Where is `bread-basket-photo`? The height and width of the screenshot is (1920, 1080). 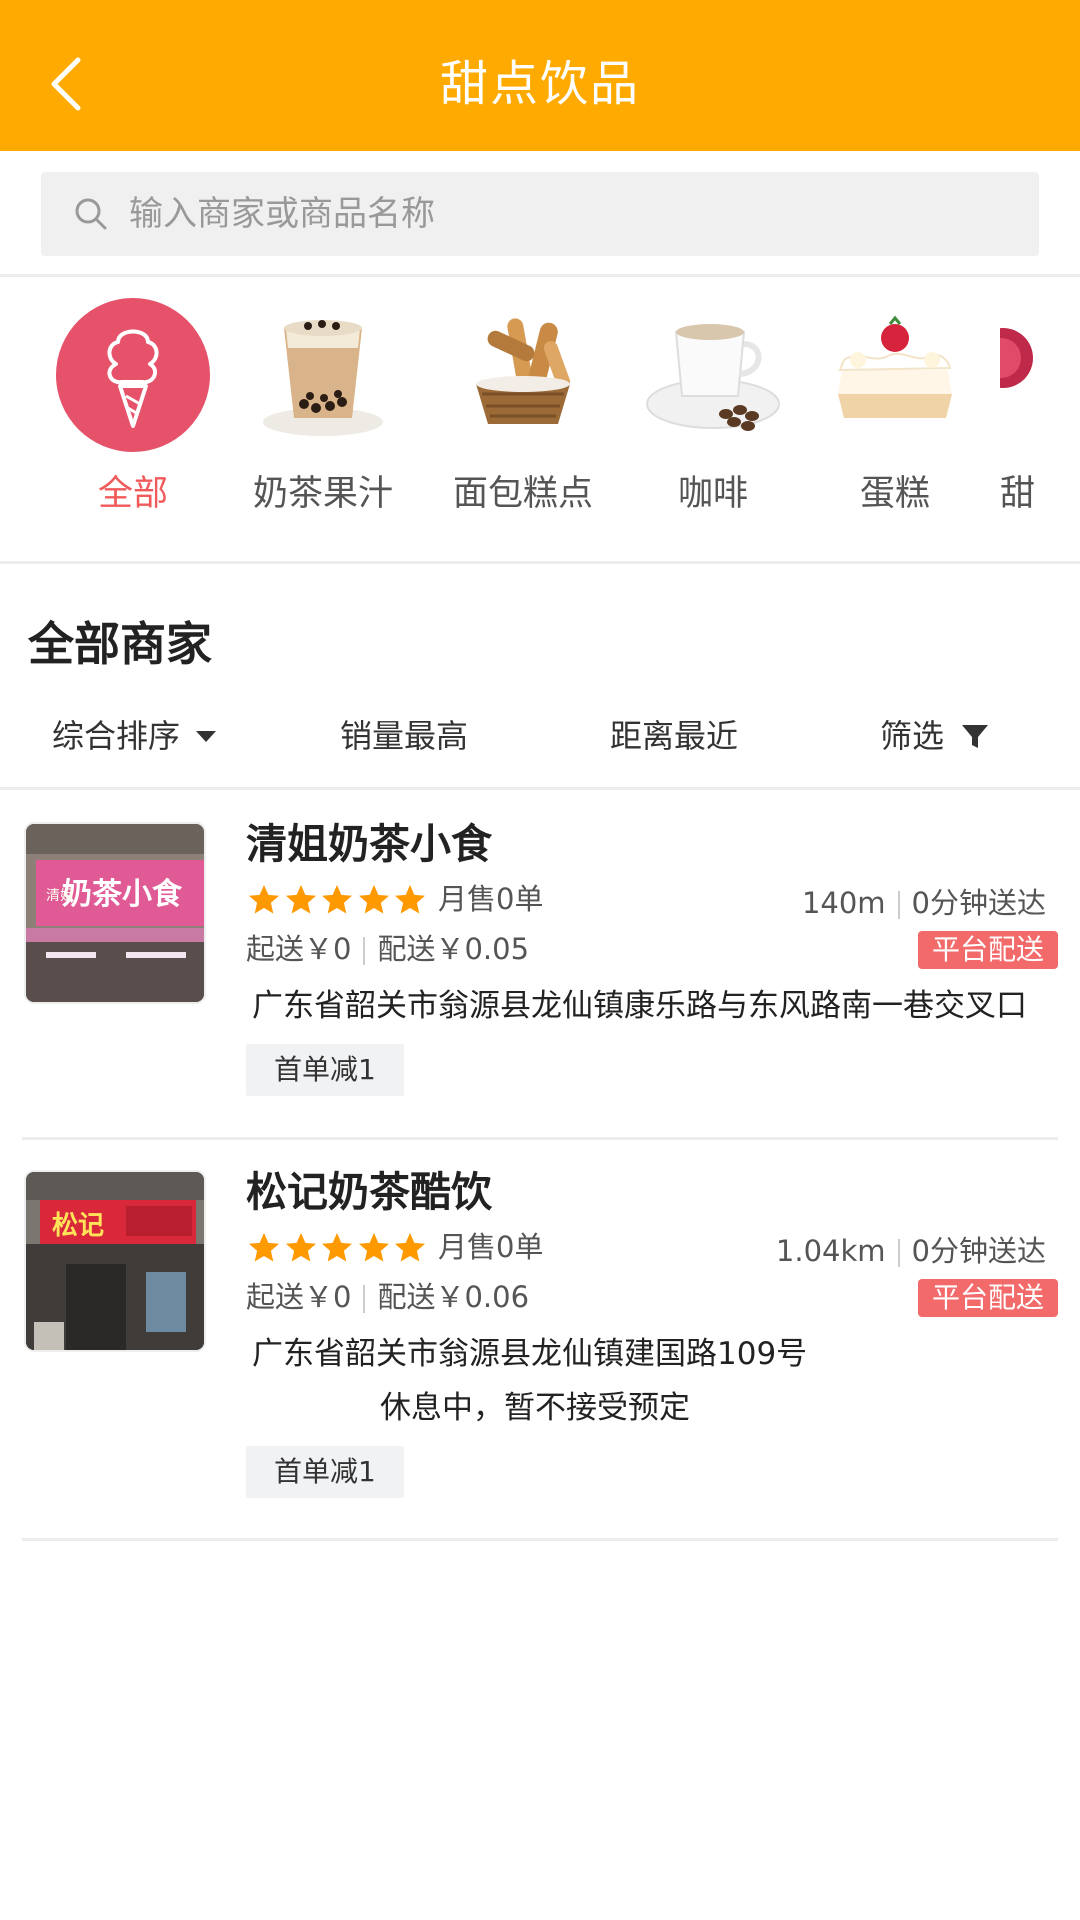
bread-basket-photo is located at coordinates (523, 375).